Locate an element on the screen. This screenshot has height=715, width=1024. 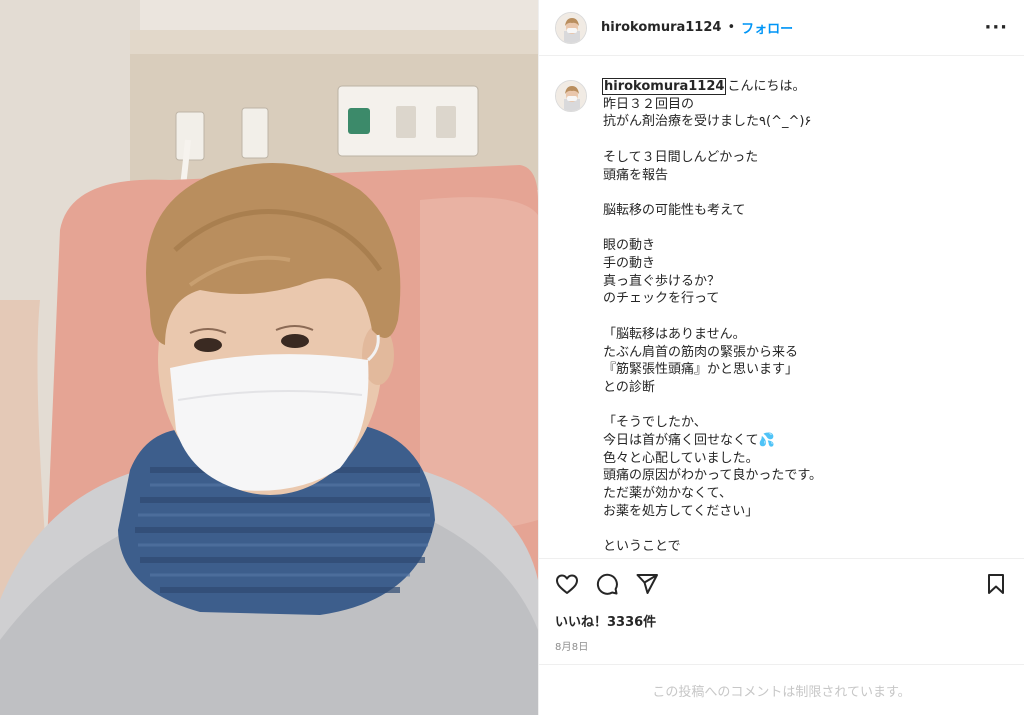
like-button is located at coordinates (575, 584).